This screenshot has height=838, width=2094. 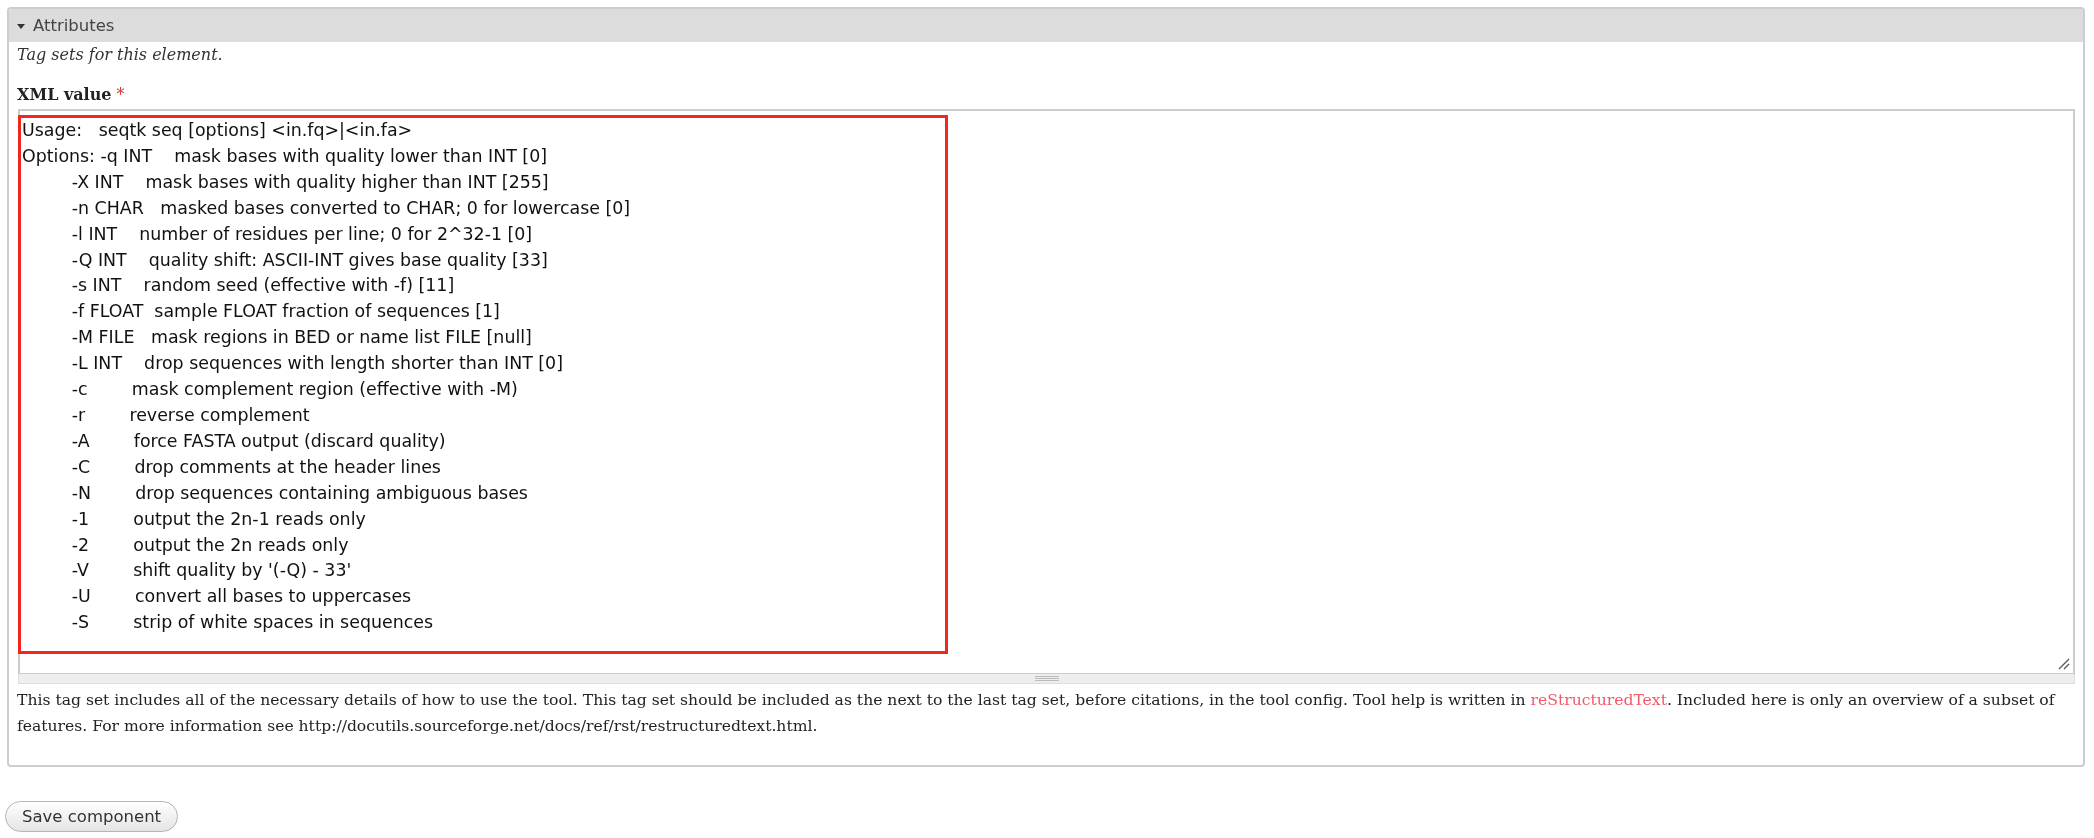 What do you see at coordinates (209, 545) in the screenshot?
I see `code-line: -2 output the 2n reads only` at bounding box center [209, 545].